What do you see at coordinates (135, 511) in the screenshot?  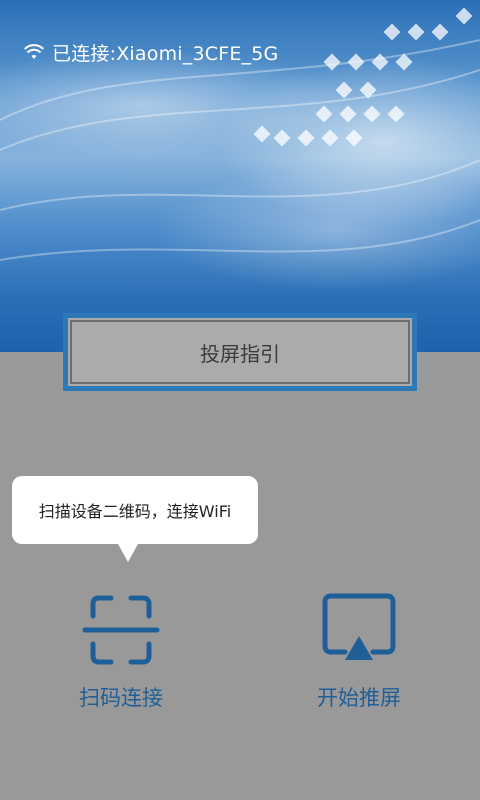 I see `tooltip-text: 扫描设备二维码，连接WiFi` at bounding box center [135, 511].